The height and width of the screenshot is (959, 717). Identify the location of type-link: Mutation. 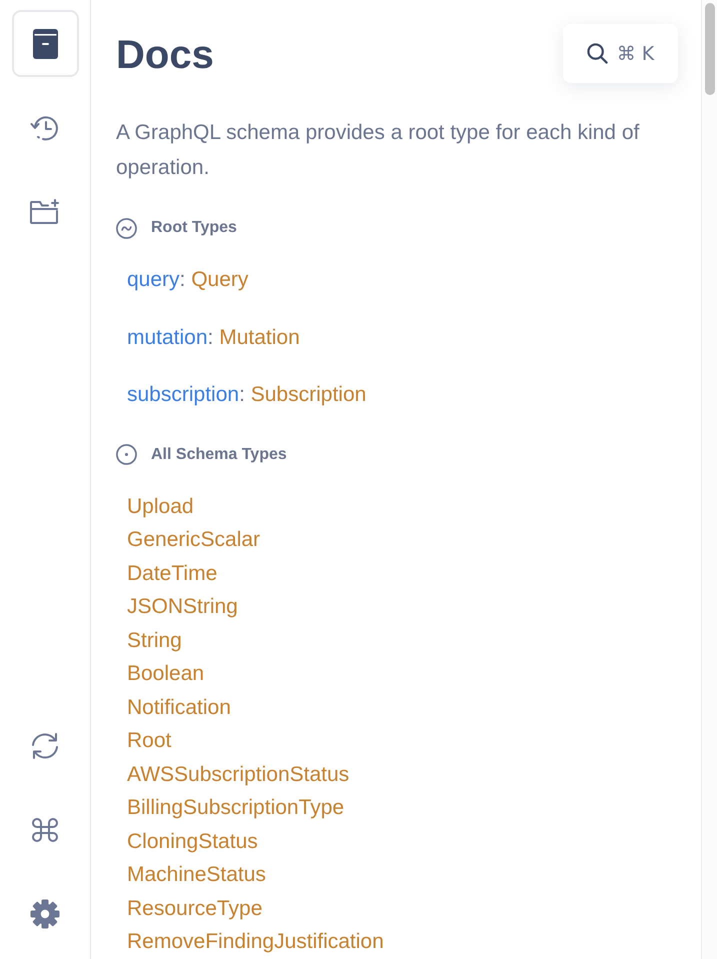
(259, 337).